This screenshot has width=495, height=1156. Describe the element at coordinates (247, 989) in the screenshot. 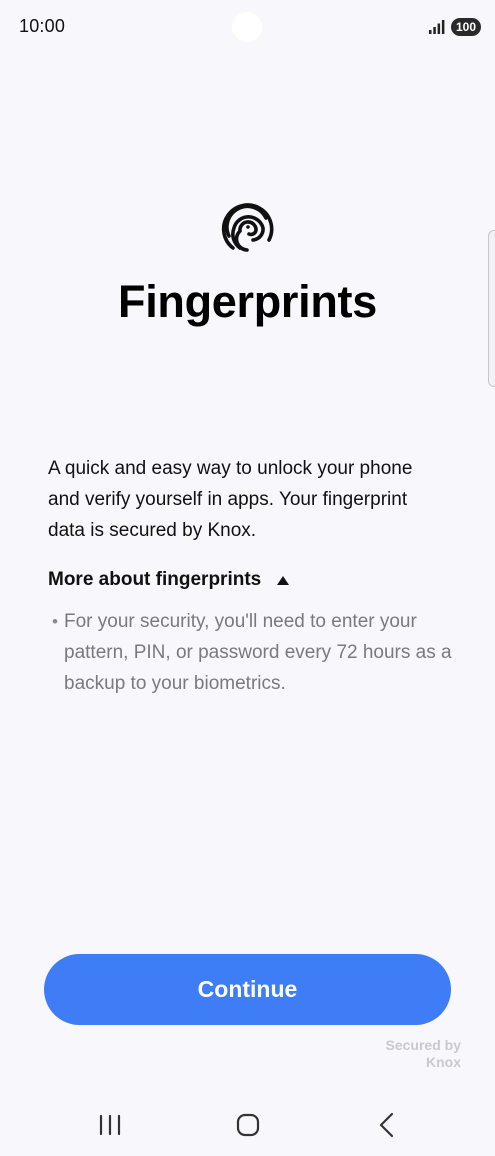

I see `continue-button: Continue` at that location.